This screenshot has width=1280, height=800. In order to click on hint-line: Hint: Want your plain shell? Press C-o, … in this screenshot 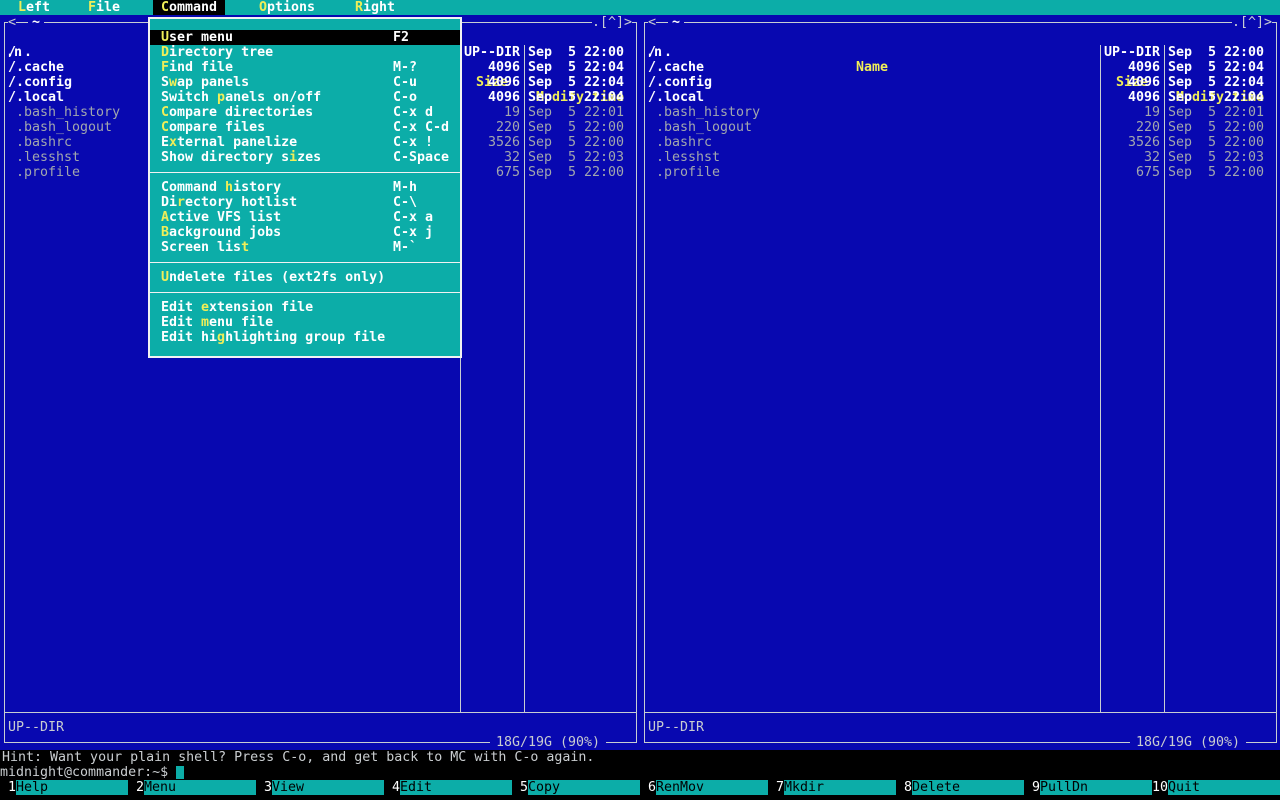, I will do `click(298, 757)`.